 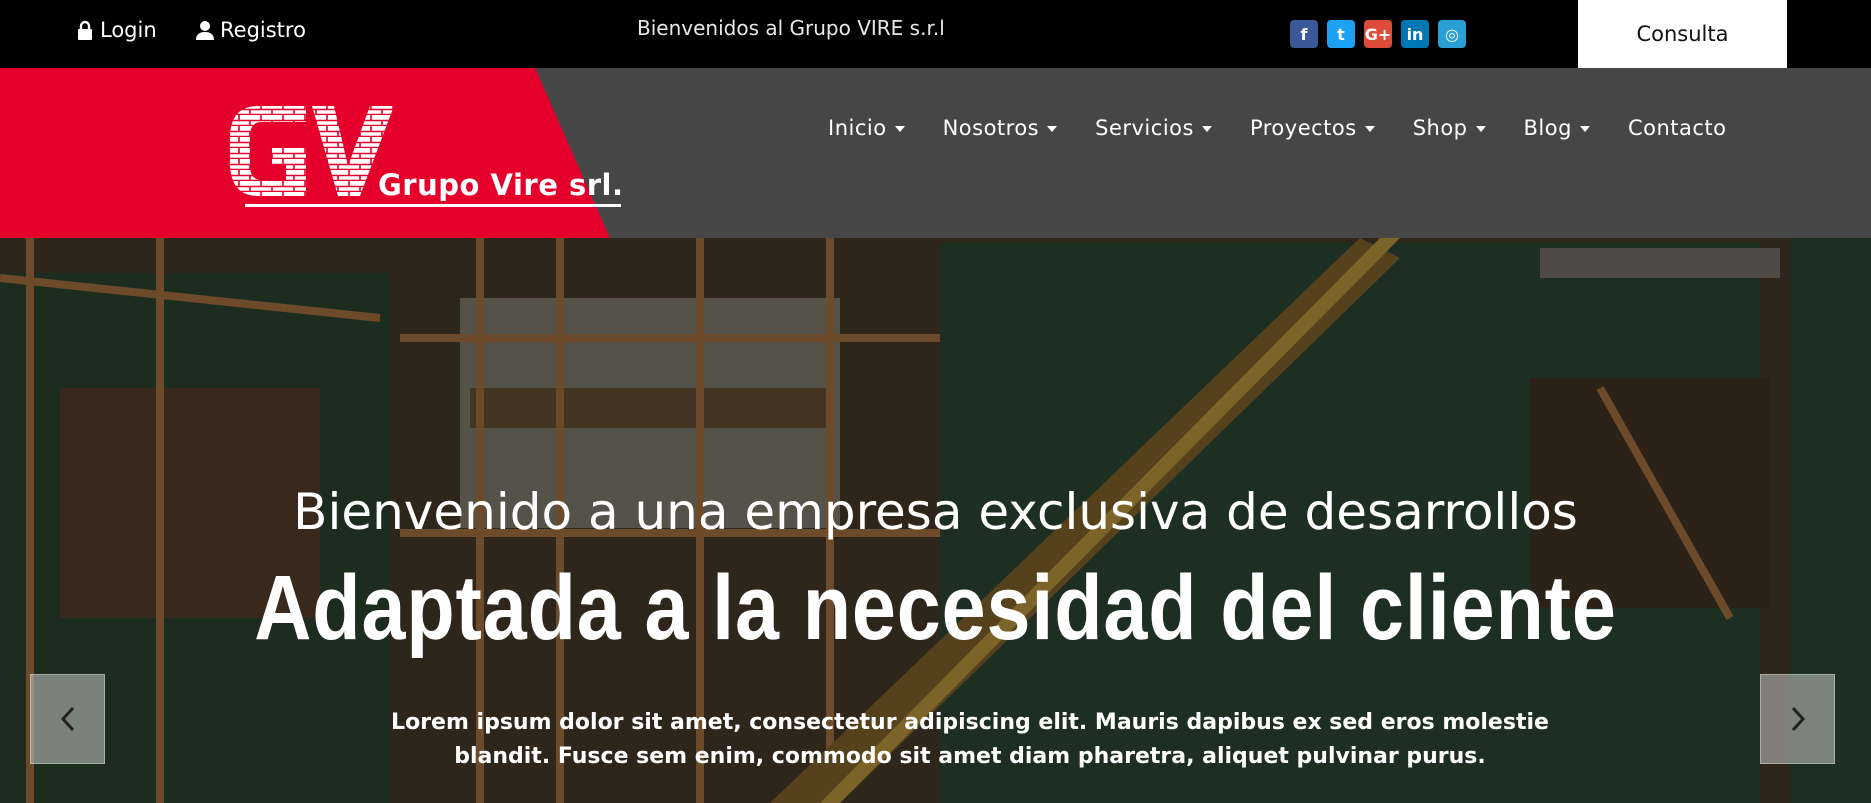 I want to click on nav-item-label: Shop, so click(x=1440, y=128).